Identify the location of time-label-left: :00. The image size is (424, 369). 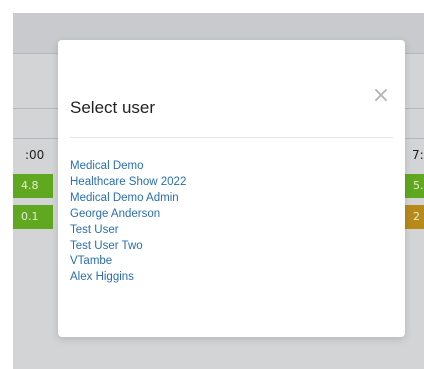
(35, 155).